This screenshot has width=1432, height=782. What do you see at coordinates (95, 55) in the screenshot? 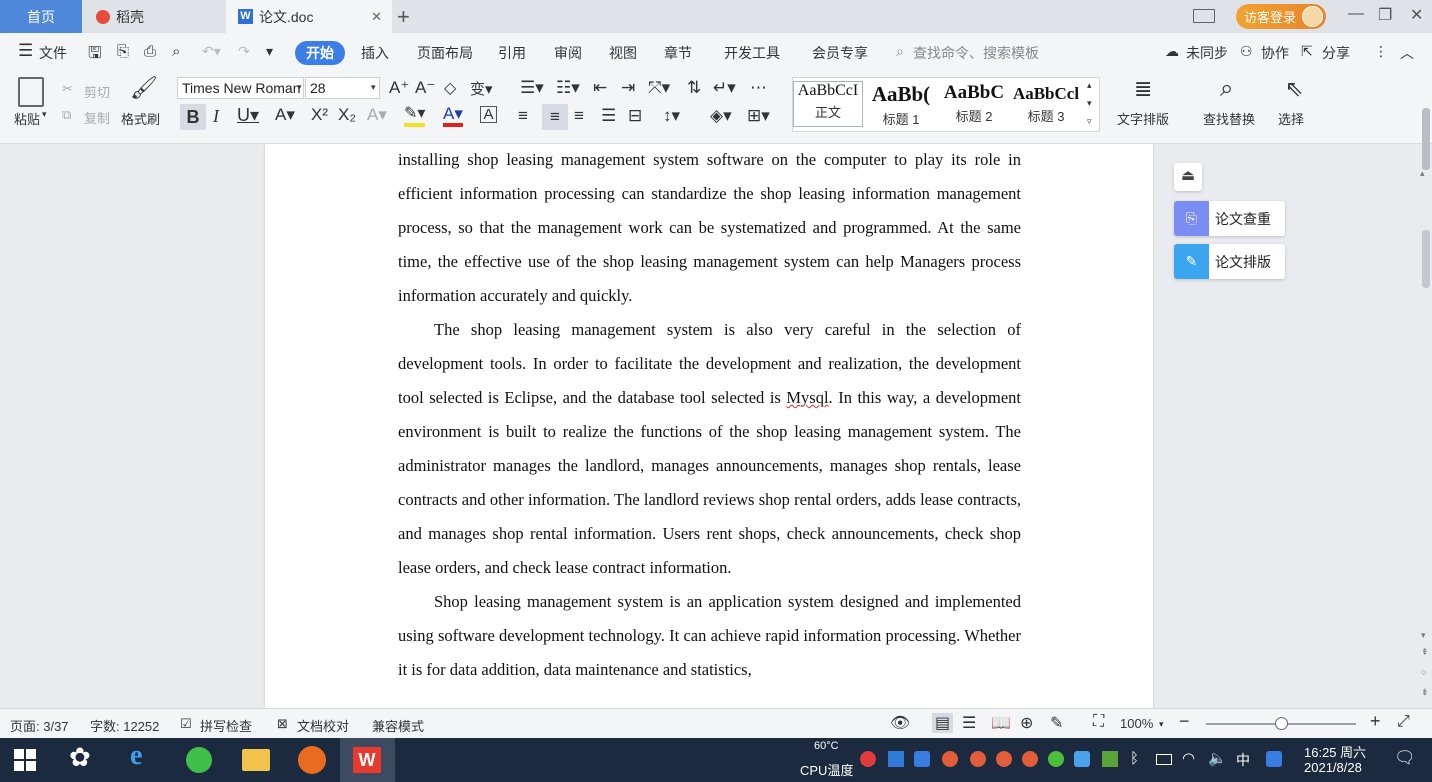
I see `save-icon: 🖫` at bounding box center [95, 55].